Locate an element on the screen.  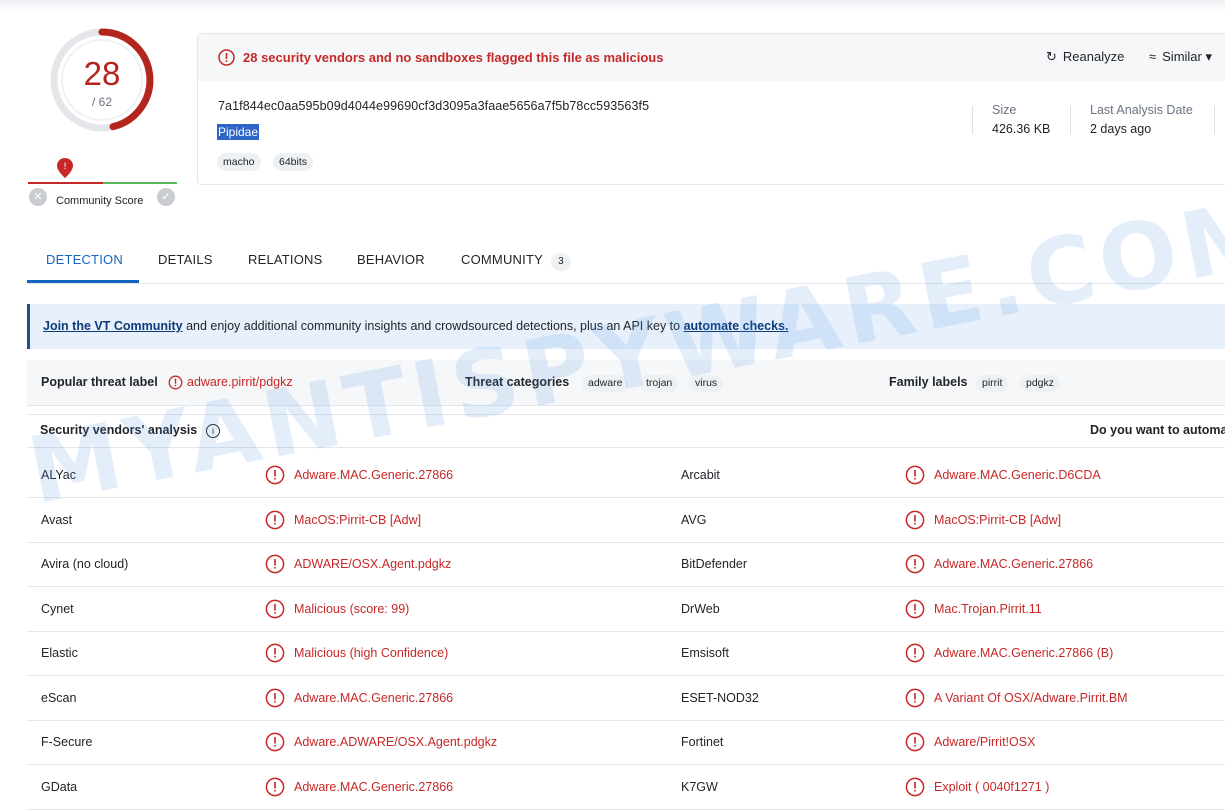
vendor-result: Exploit ( 0040f1271 ) is located at coordinates (991, 787).